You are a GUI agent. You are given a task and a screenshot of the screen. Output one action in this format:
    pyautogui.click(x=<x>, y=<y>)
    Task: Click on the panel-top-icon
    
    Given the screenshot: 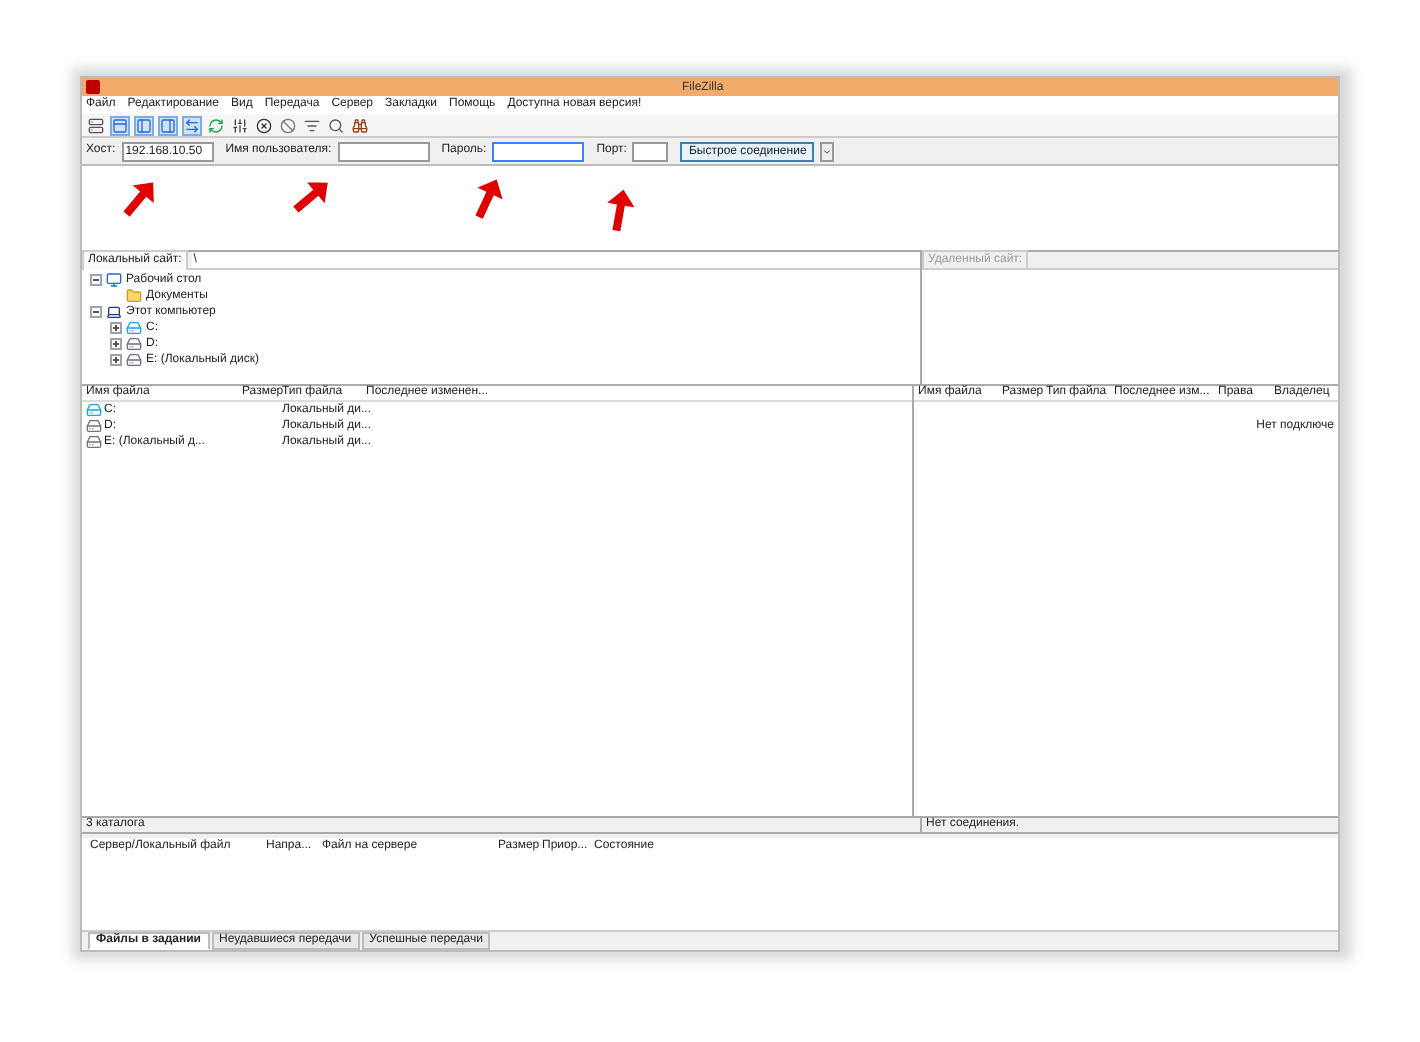 What is the action you would take?
    pyautogui.click(x=120, y=125)
    